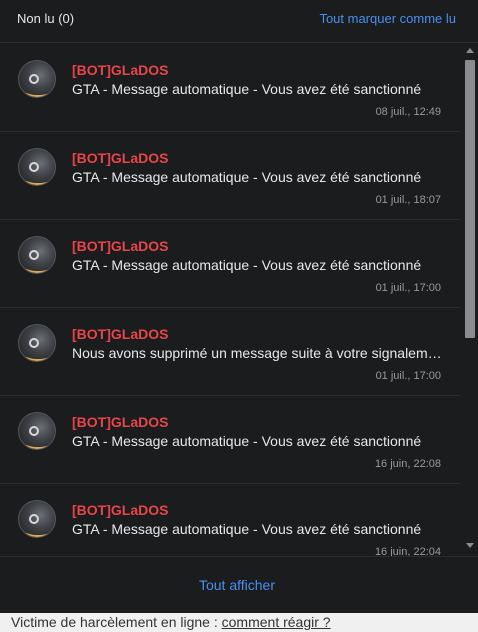  What do you see at coordinates (116, 622) in the screenshot?
I see `harassment-help-label: Victime de harcèlement en ligne :` at bounding box center [116, 622].